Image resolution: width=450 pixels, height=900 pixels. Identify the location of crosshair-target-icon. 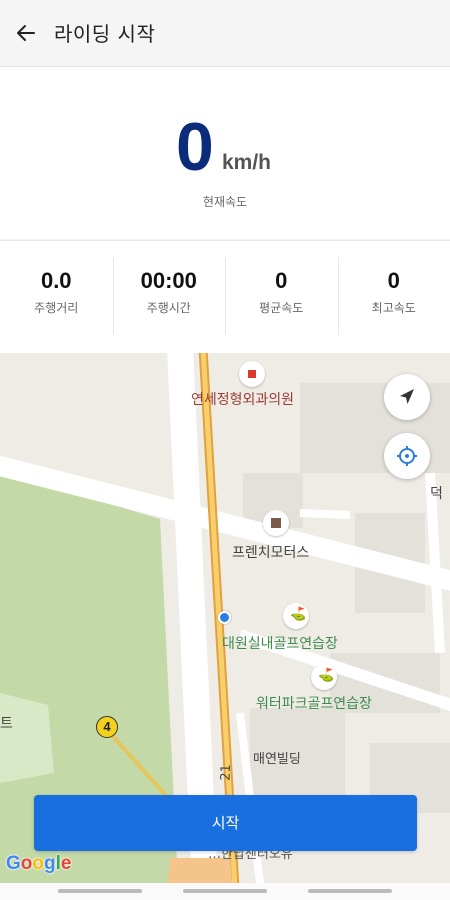
(407, 456).